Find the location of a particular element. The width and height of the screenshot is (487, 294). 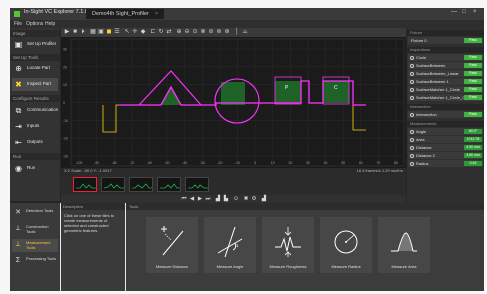

result-row: Fixture 0 Pass is located at coordinates (445, 40).